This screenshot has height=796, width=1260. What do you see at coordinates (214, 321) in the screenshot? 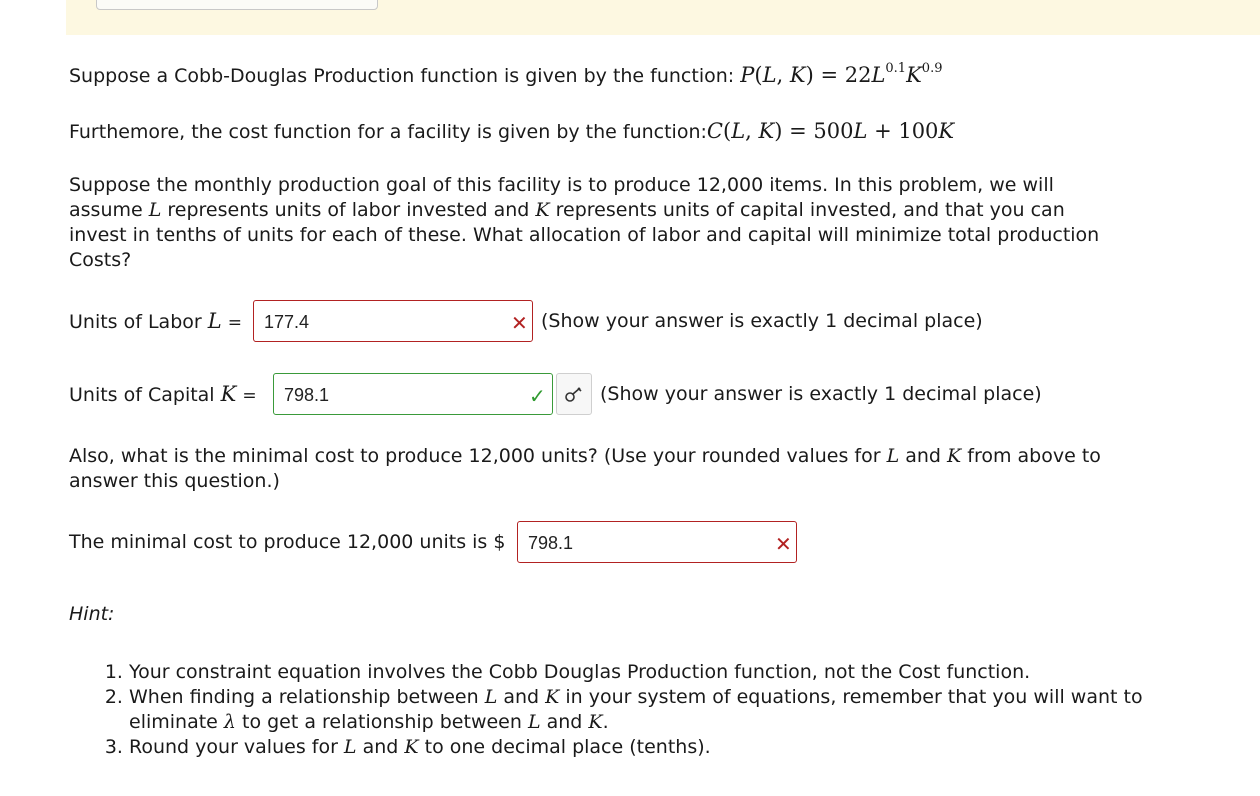
I see `labor-var: L` at bounding box center [214, 321].